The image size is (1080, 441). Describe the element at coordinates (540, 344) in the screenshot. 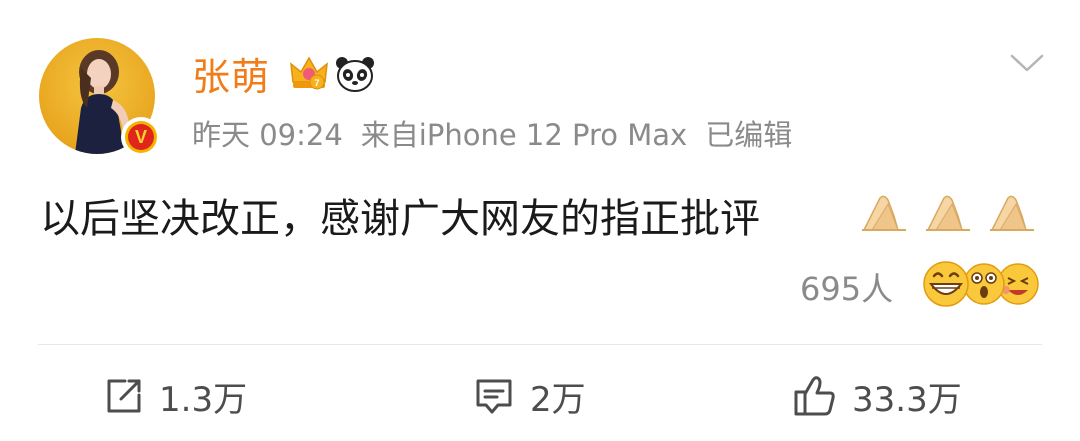

I see `divider` at that location.